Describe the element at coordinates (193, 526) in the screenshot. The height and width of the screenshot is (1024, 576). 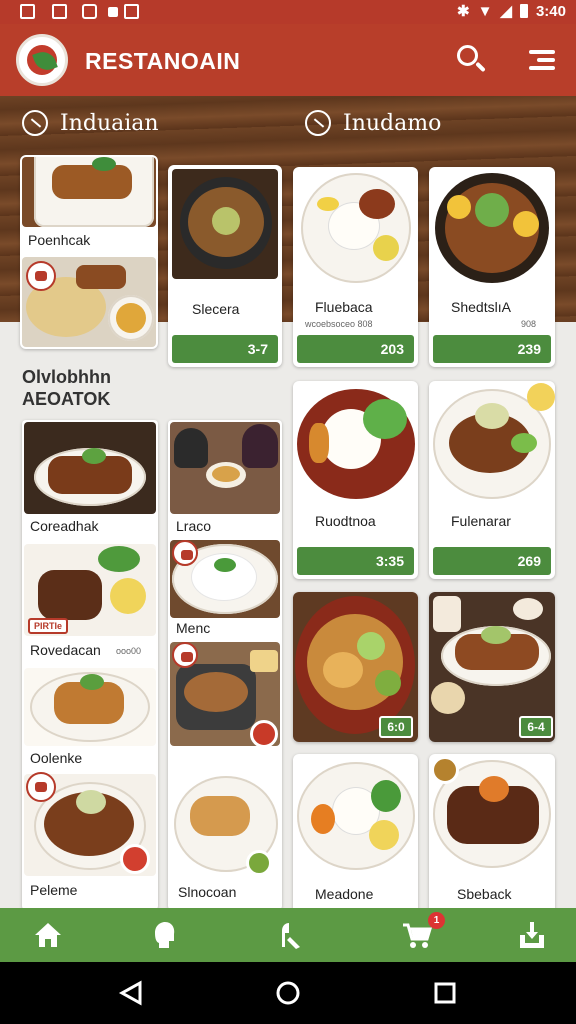
I see `food-name: Lraco` at that location.